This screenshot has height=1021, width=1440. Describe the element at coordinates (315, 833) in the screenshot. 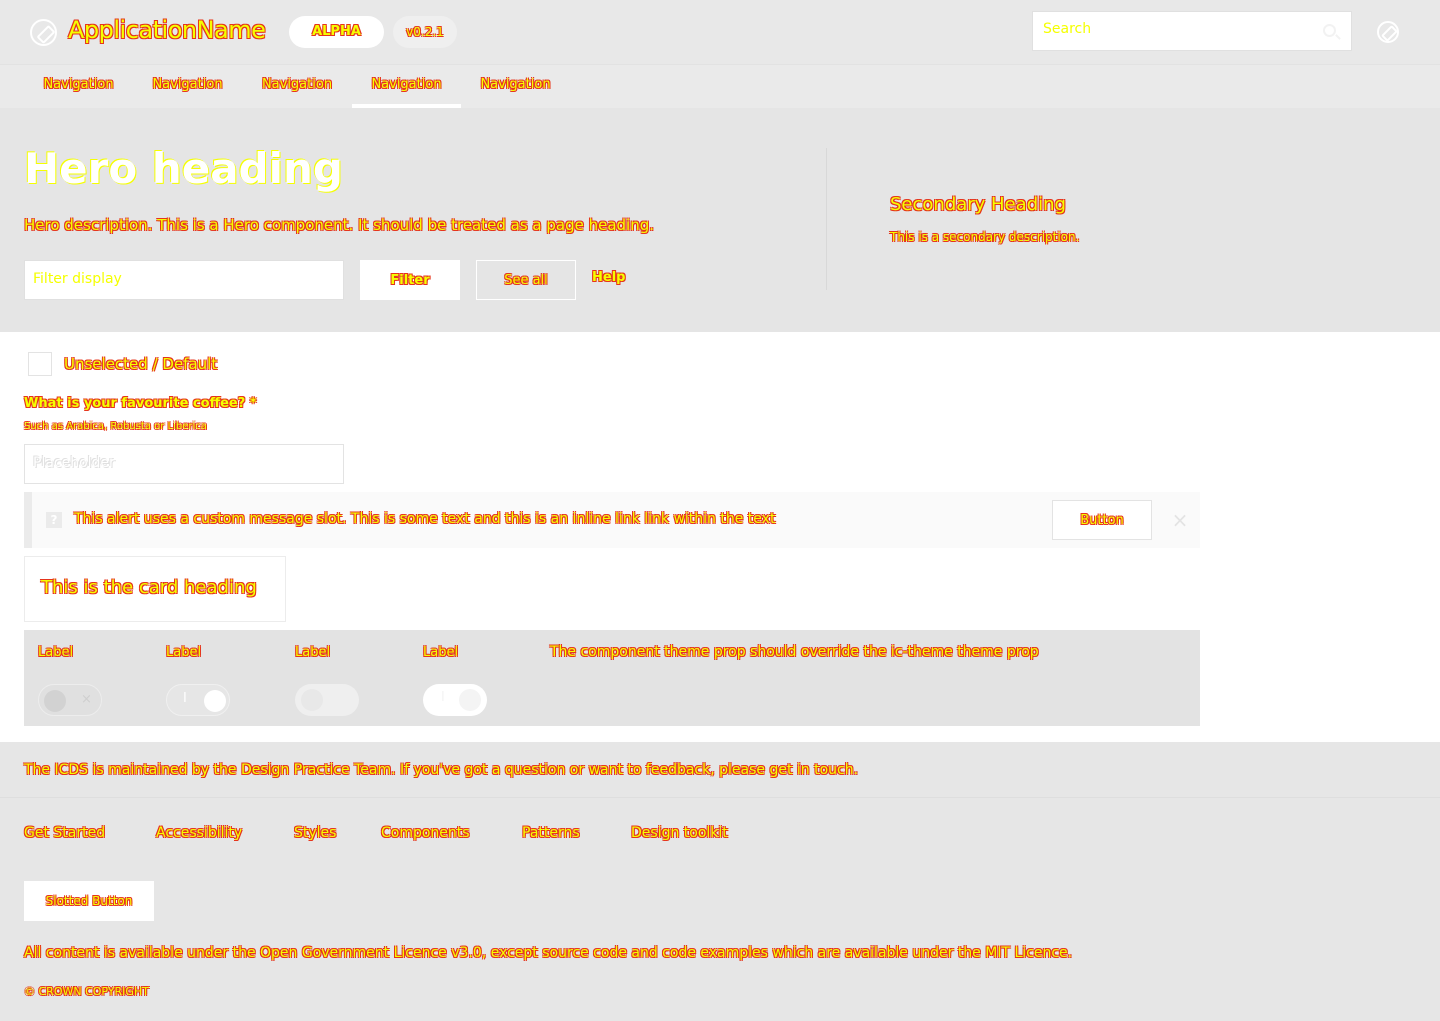

I see `footer-link-styles: Styles` at that location.